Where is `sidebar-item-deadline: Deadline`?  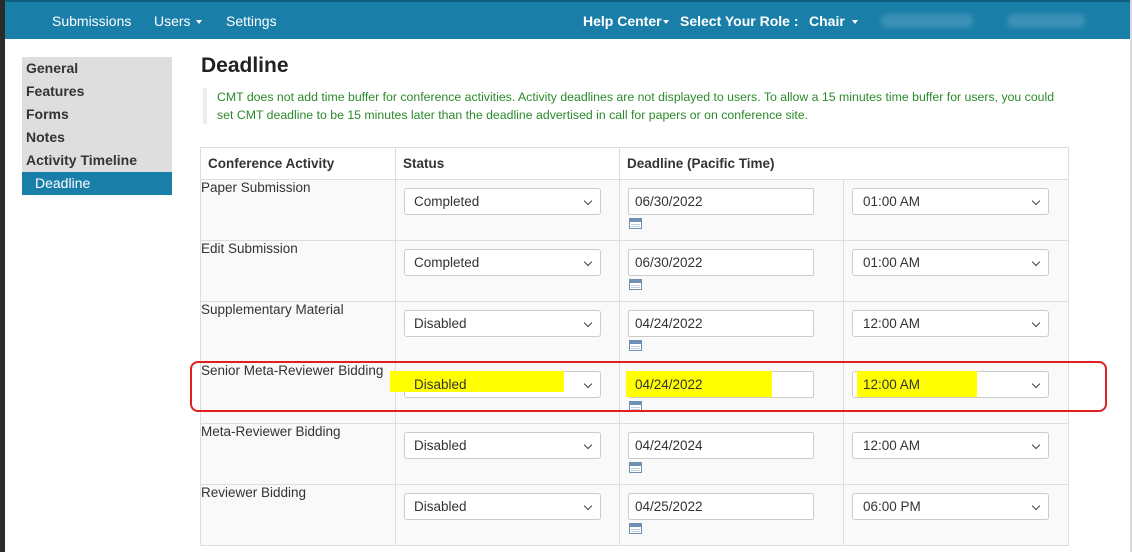
sidebar-item-deadline: Deadline is located at coordinates (97, 183).